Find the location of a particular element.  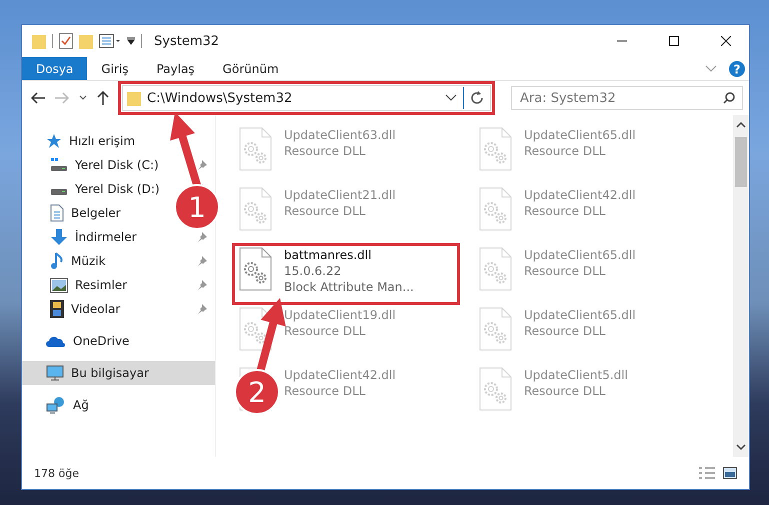

step-number-badge: 2 is located at coordinates (257, 392).